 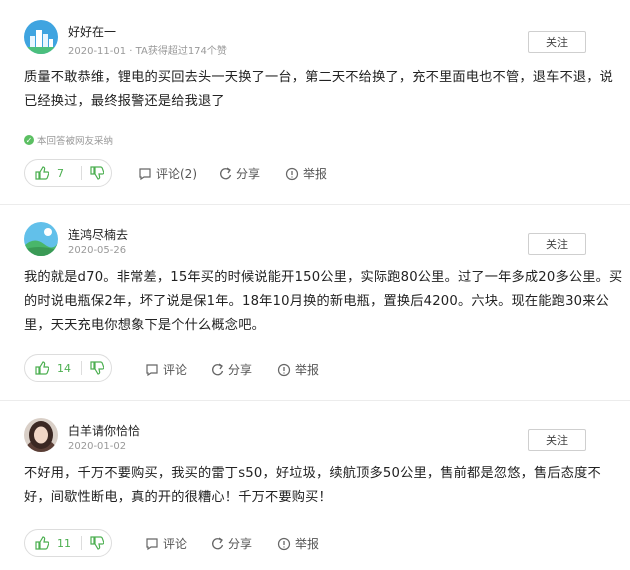 I want to click on share-button: 分享, so click(x=231, y=543).